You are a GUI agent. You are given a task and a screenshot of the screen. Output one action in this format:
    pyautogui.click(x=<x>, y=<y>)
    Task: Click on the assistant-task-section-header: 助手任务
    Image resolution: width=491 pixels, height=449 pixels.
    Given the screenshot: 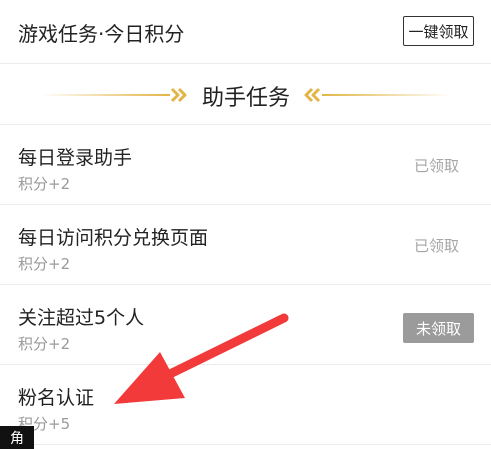 What is the action you would take?
    pyautogui.click(x=245, y=95)
    